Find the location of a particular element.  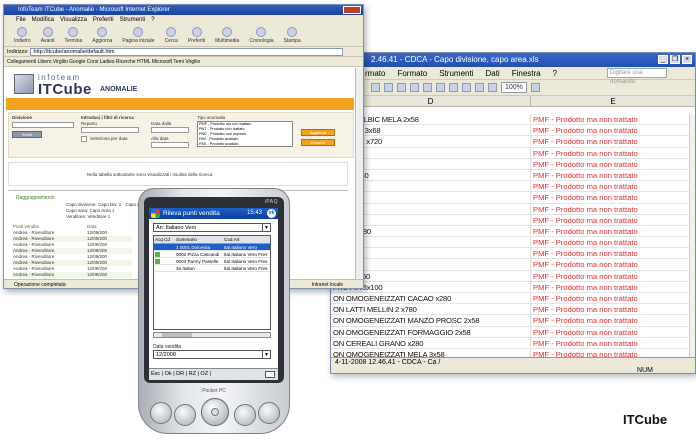

table-row: ANZO 2x80PMF - Prodotto ma non trattato is located at coordinates (513, 231).